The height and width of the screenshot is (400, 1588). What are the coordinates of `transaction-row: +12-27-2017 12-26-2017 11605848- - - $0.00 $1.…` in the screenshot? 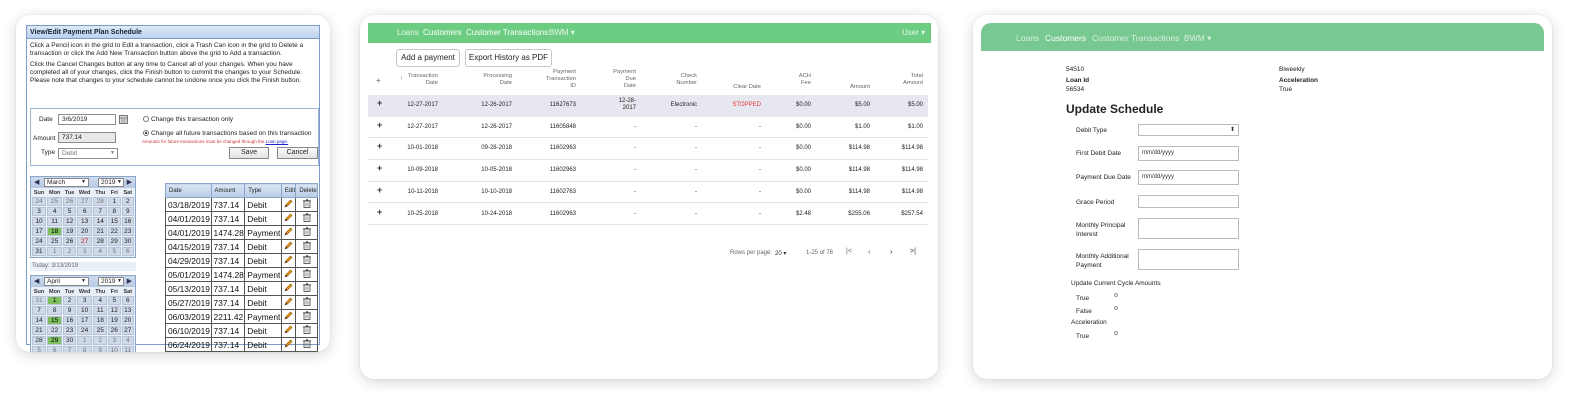 It's located at (648, 128).